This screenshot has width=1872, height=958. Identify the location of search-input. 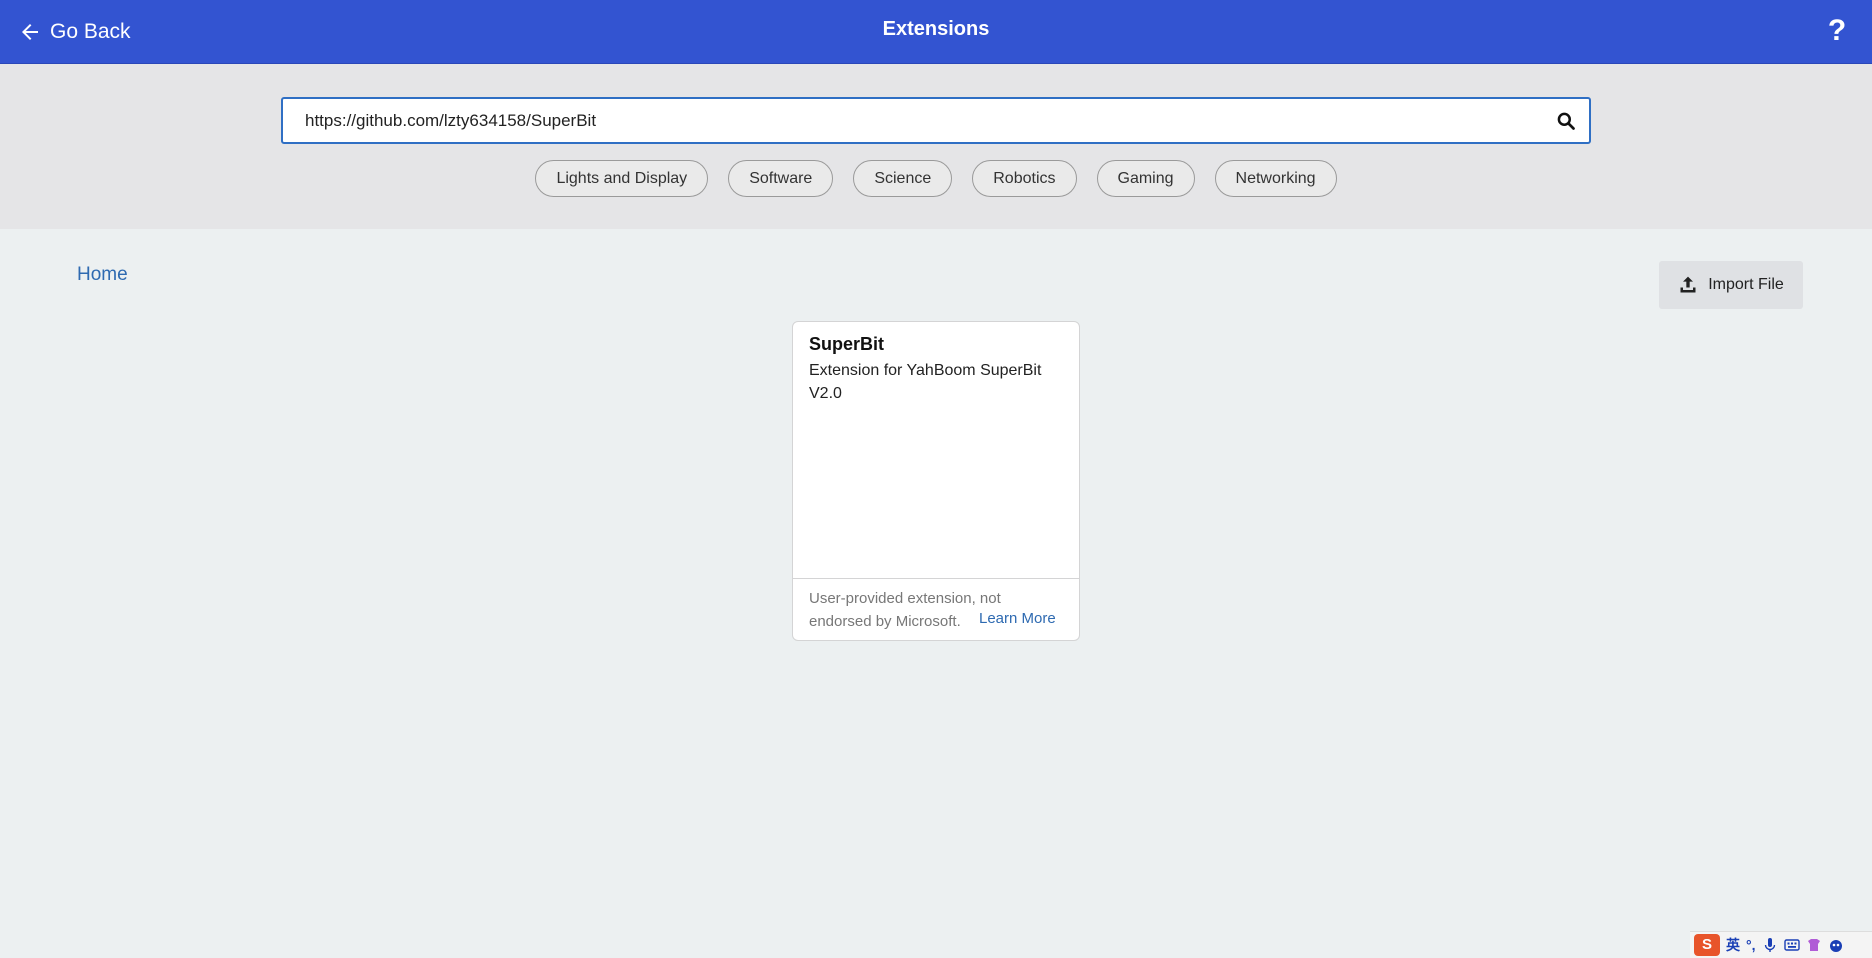
(913, 120).